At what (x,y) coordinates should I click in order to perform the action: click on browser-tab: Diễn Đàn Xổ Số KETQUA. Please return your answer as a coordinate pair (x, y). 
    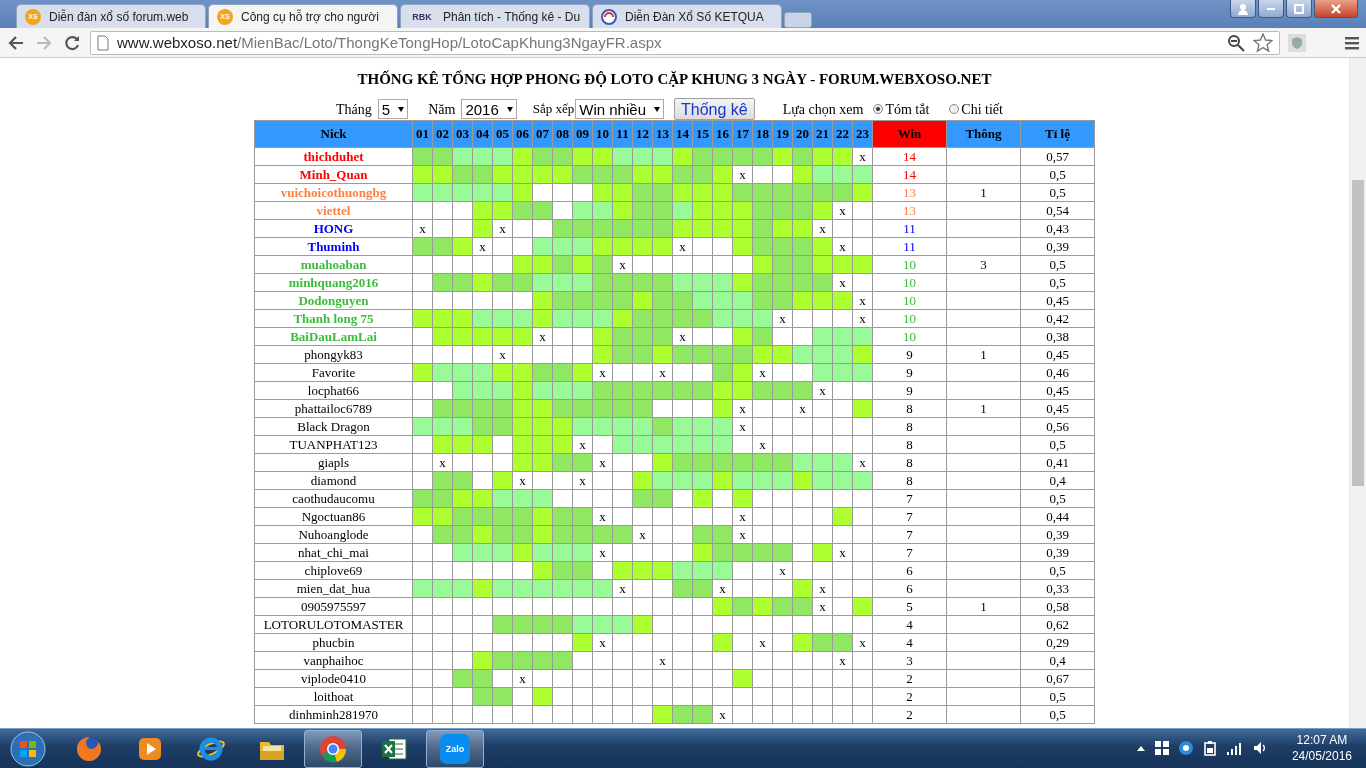
    Looking at the image, I should click on (687, 16).